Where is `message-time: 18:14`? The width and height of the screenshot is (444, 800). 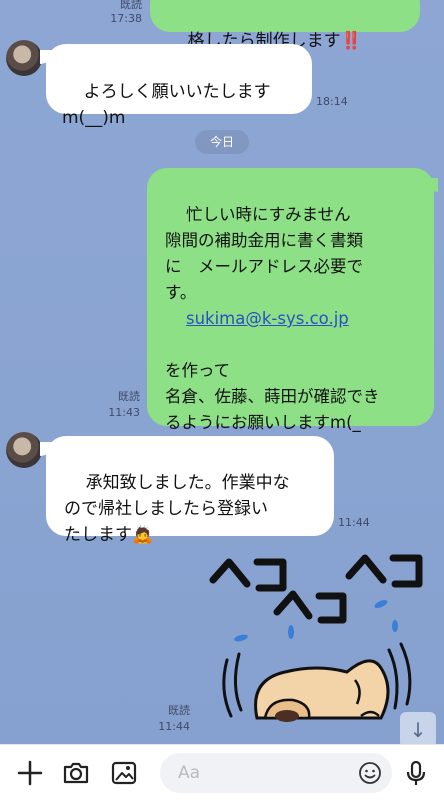 message-time: 18:14 is located at coordinates (332, 101).